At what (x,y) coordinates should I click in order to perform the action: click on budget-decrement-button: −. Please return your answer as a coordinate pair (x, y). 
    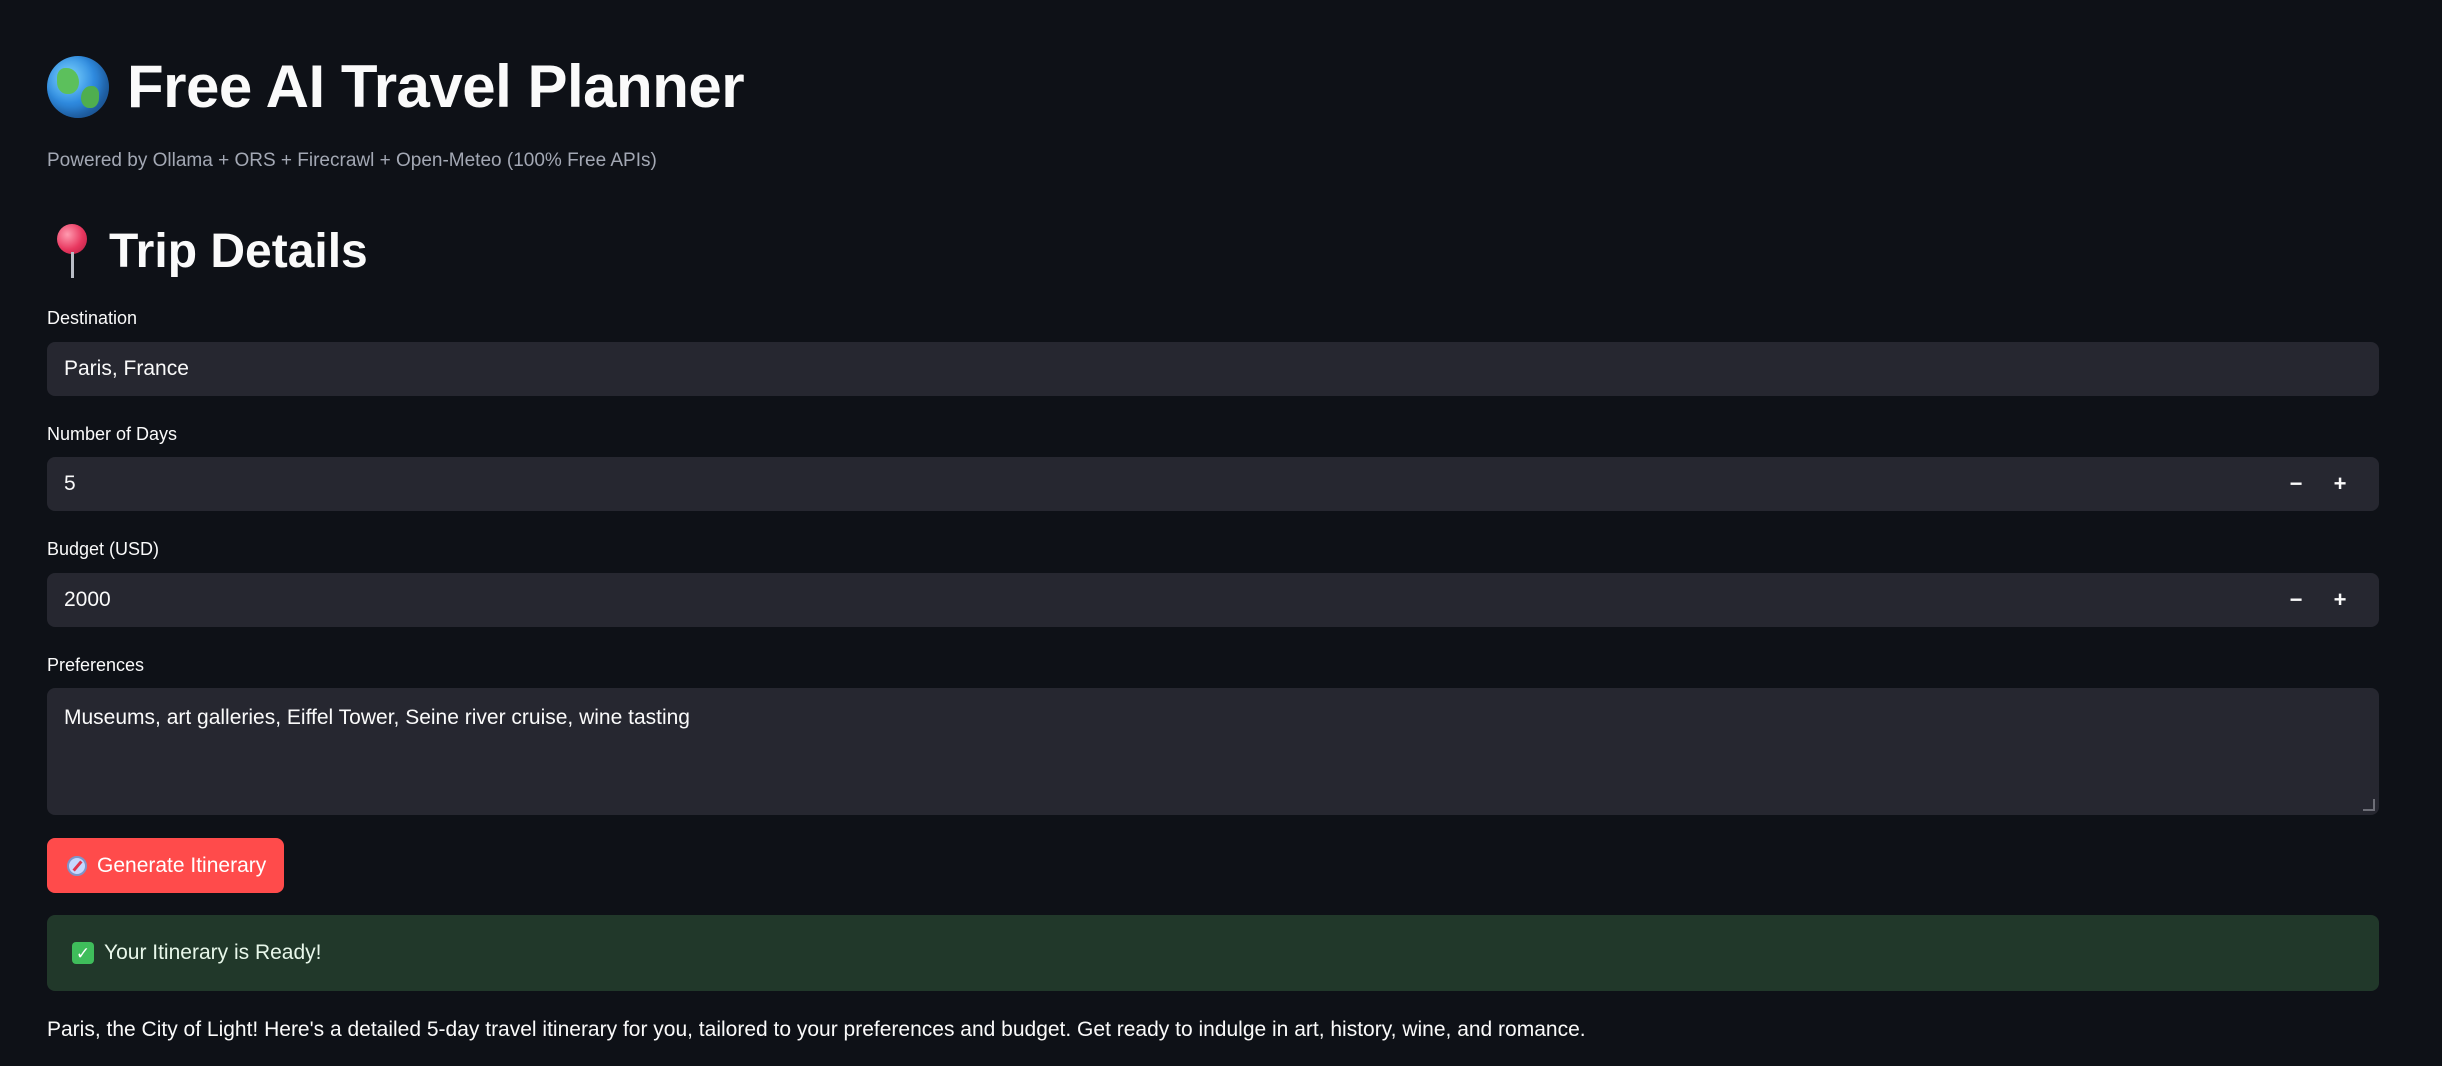
    Looking at the image, I should click on (2296, 600).